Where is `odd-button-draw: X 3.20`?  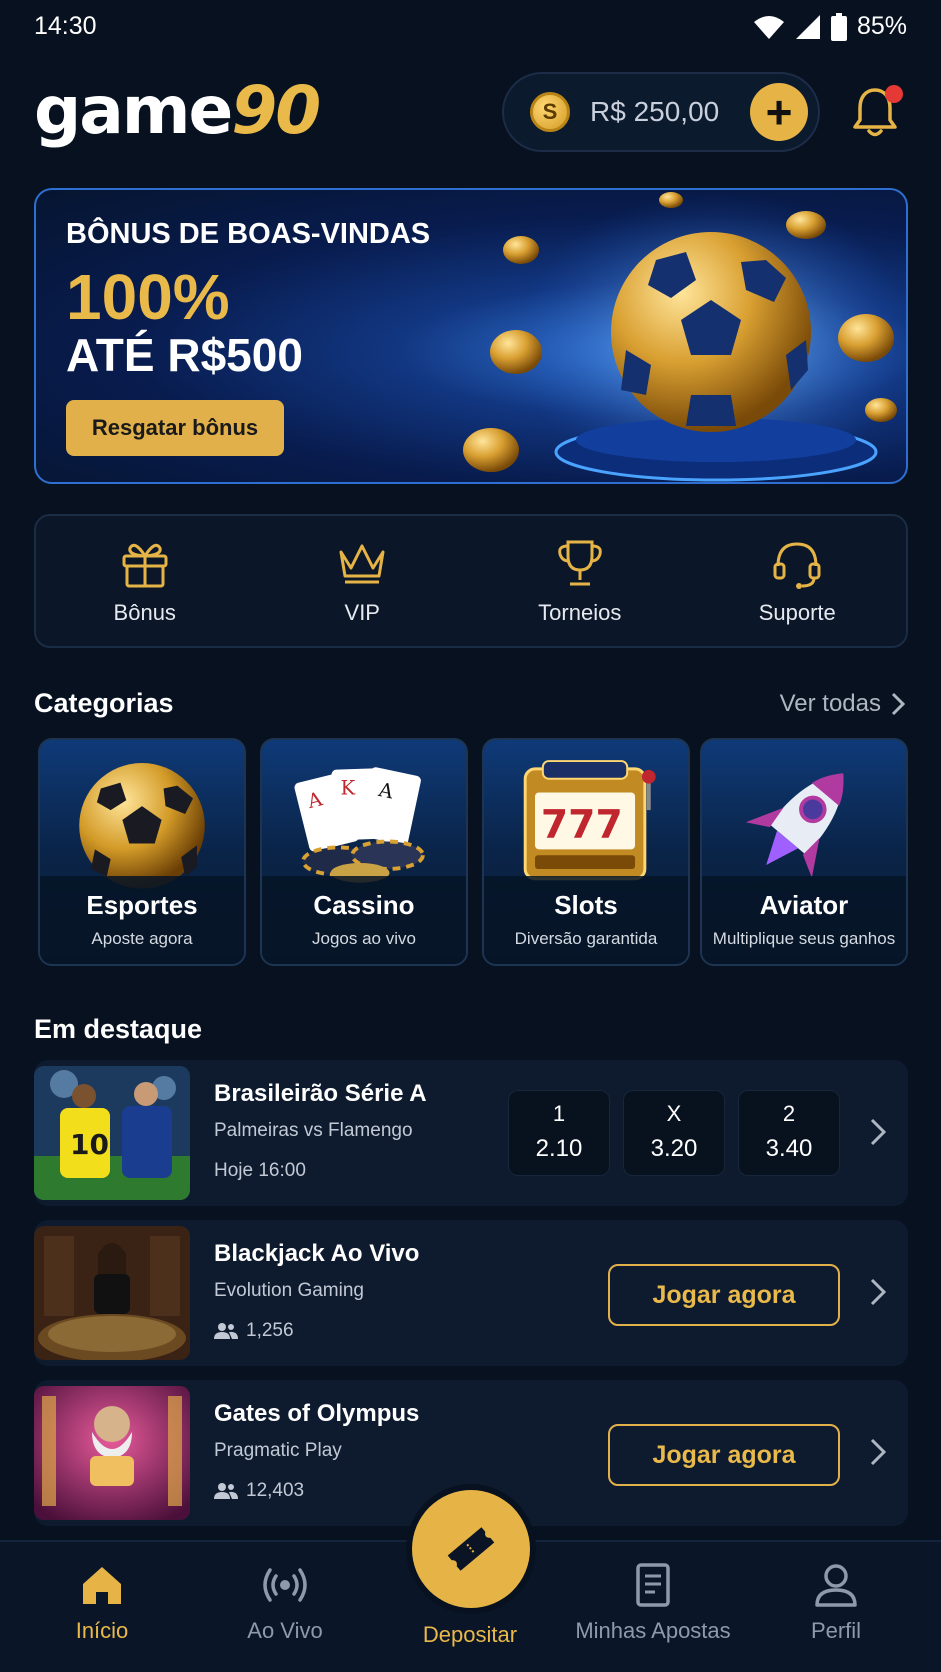 odd-button-draw: X 3.20 is located at coordinates (674, 1133).